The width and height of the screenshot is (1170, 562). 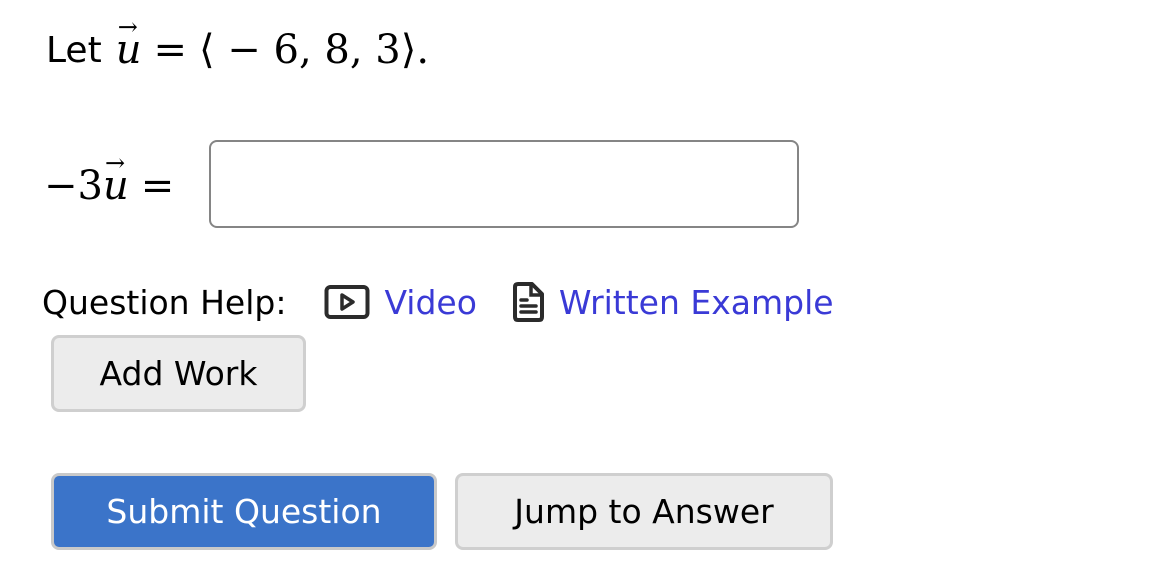 I want to click on vector-value: ⟨ − 6, 8, 3⟩., so click(x=314, y=50).